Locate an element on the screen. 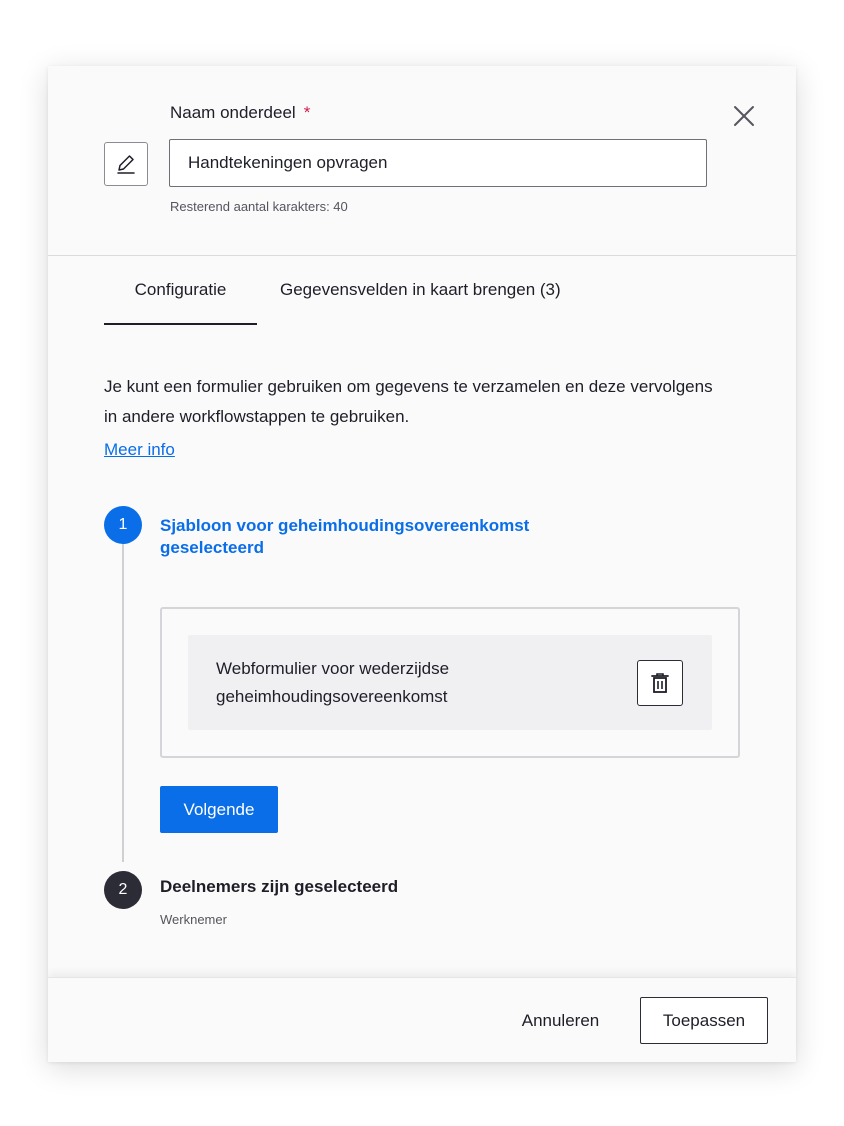  next-button: Volgende is located at coordinates (219, 809).